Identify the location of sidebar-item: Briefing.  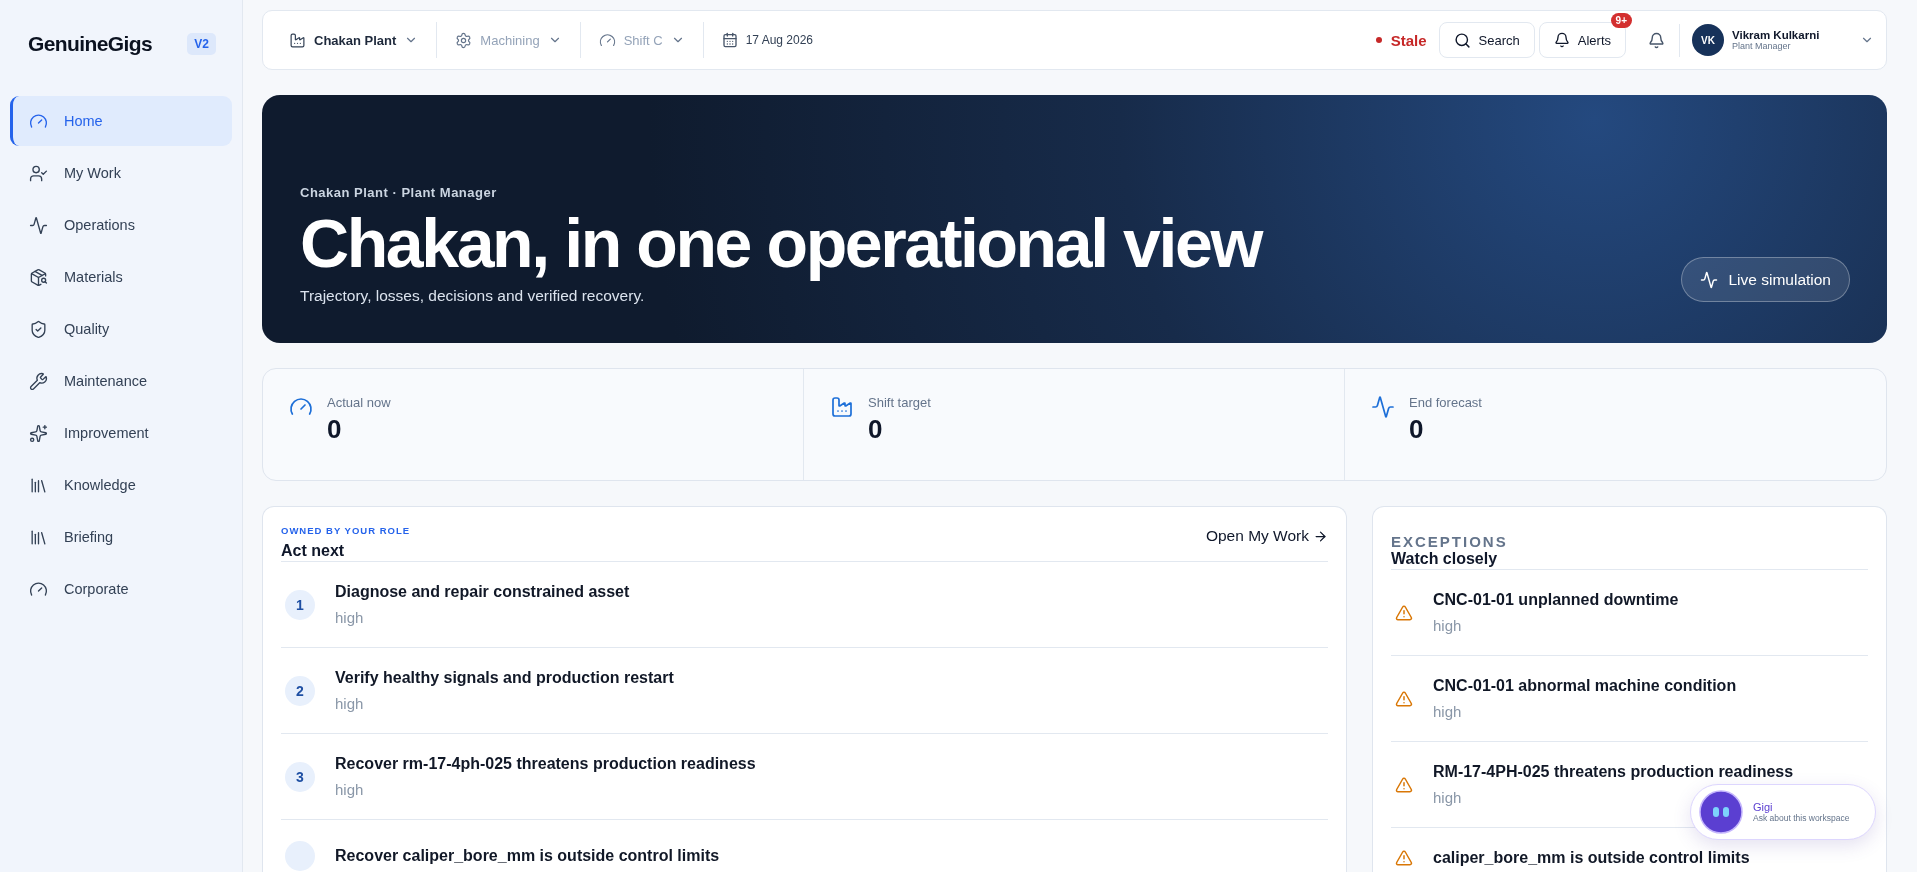
(121, 537).